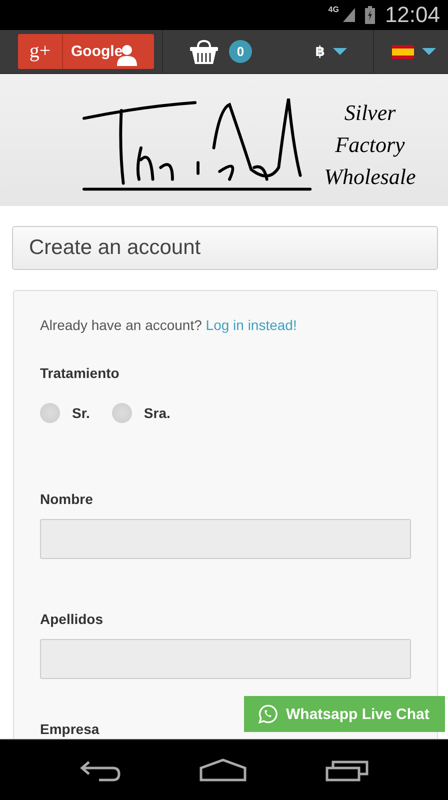  Describe the element at coordinates (268, 714) in the screenshot. I see `chat-bubble-icon` at that location.